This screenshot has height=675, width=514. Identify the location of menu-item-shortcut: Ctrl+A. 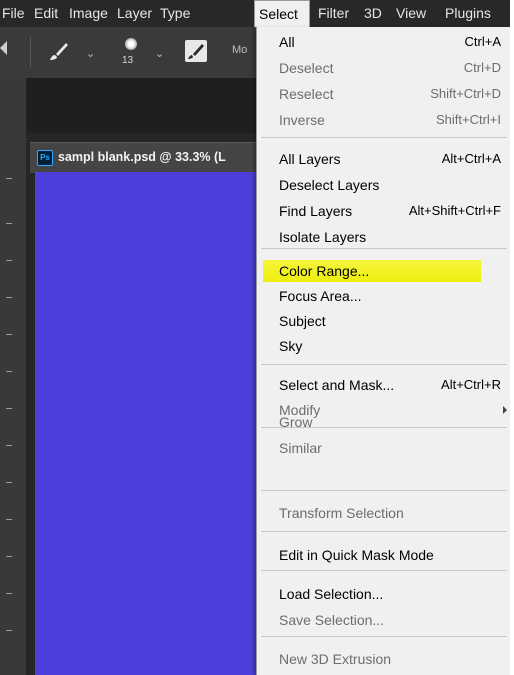
(482, 41).